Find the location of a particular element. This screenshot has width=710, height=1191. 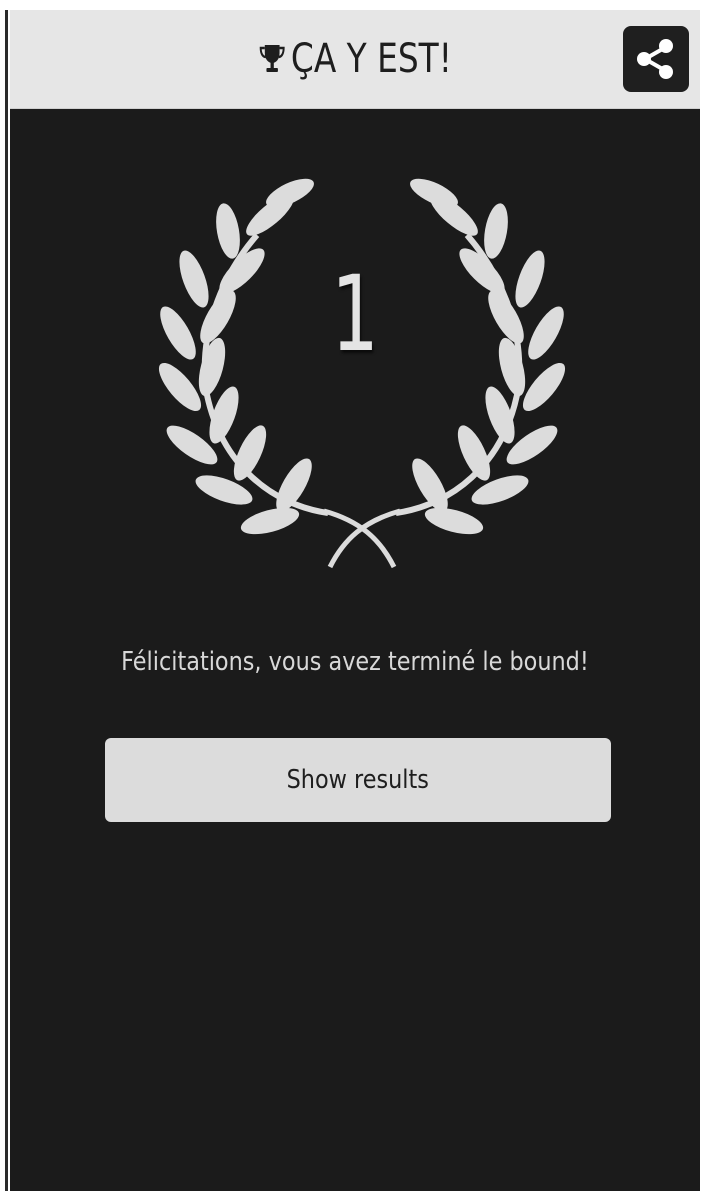

share-button is located at coordinates (656, 59).